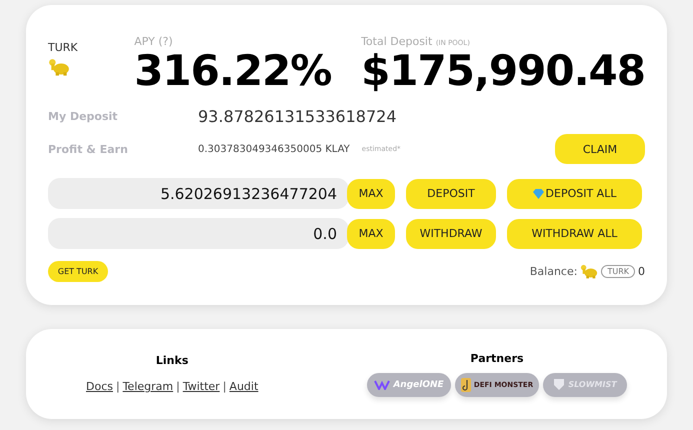 This screenshot has height=430, width=693. Describe the element at coordinates (641, 271) in the screenshot. I see `balance-value: 0` at that location.